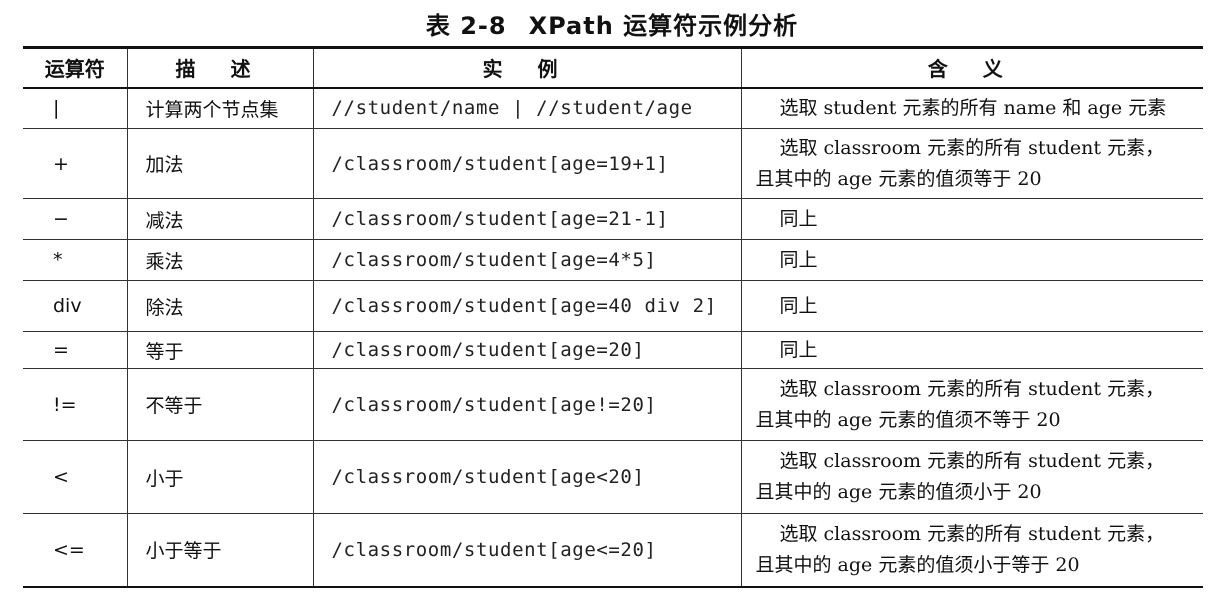 The height and width of the screenshot is (614, 1224). I want to click on example-cell: /classroom/student[age=21-1], so click(527, 219).